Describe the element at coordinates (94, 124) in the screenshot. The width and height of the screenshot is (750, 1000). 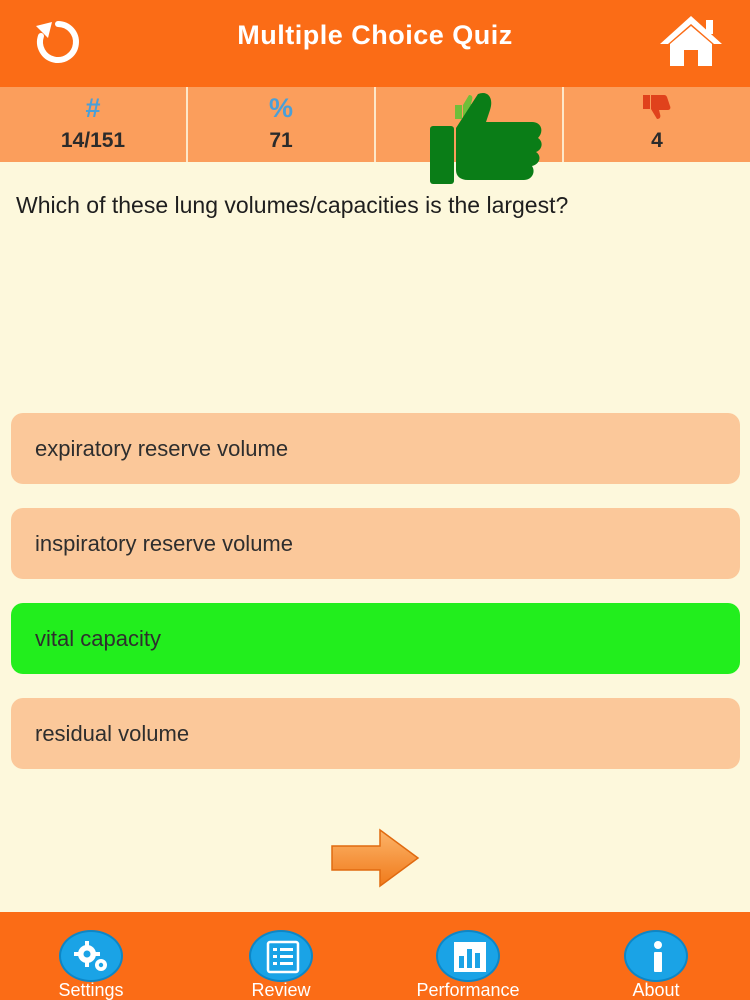
I see `question-count-stat: # 14/151` at that location.